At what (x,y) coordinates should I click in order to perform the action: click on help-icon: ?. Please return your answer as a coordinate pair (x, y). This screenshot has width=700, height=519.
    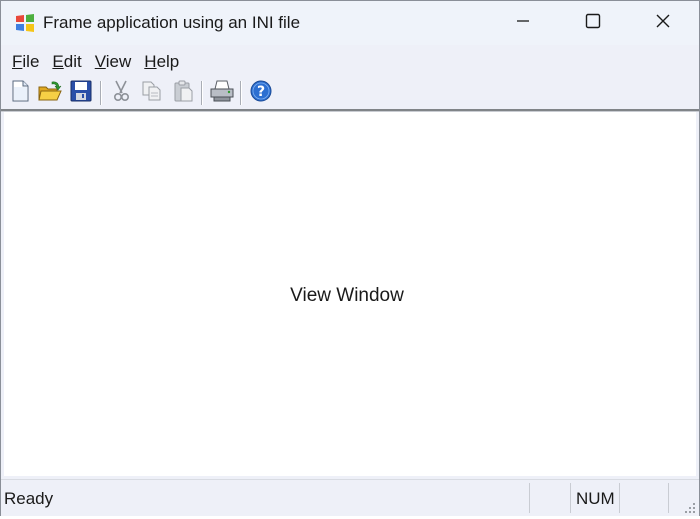
    Looking at the image, I should click on (261, 93).